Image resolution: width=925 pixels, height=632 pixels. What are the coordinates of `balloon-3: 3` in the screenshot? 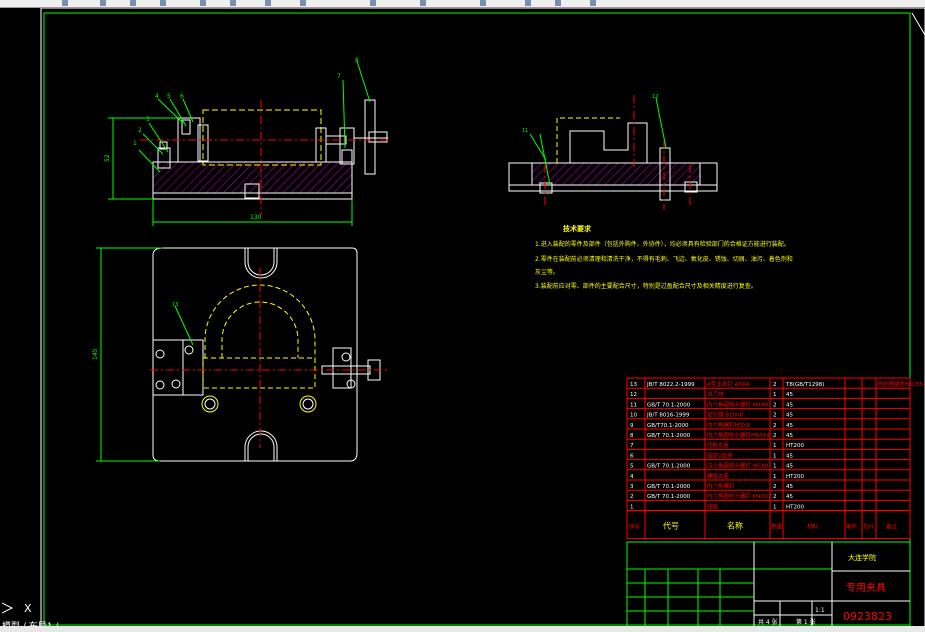 It's located at (148, 119).